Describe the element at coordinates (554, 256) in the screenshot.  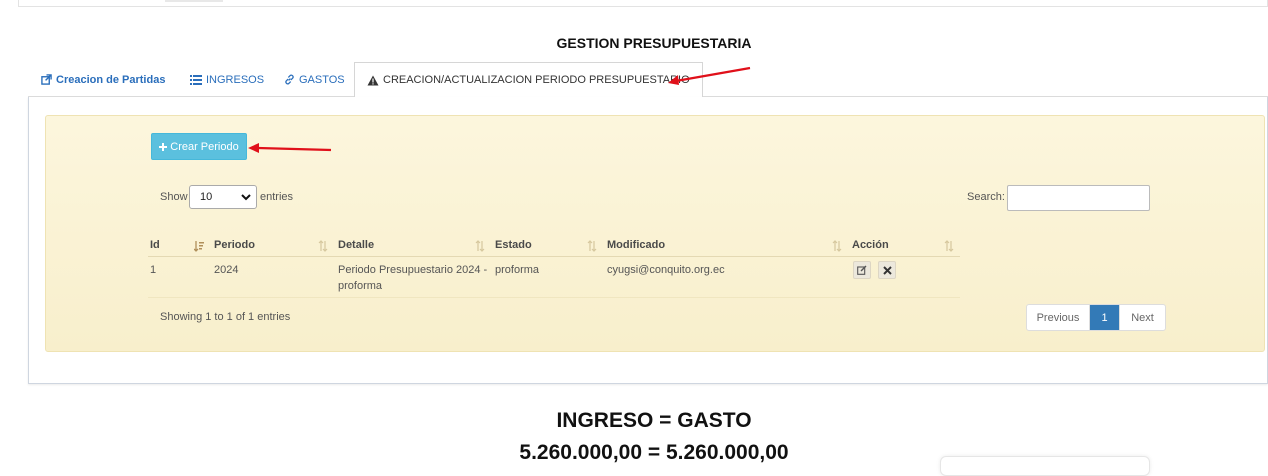
I see `header-divider` at that location.